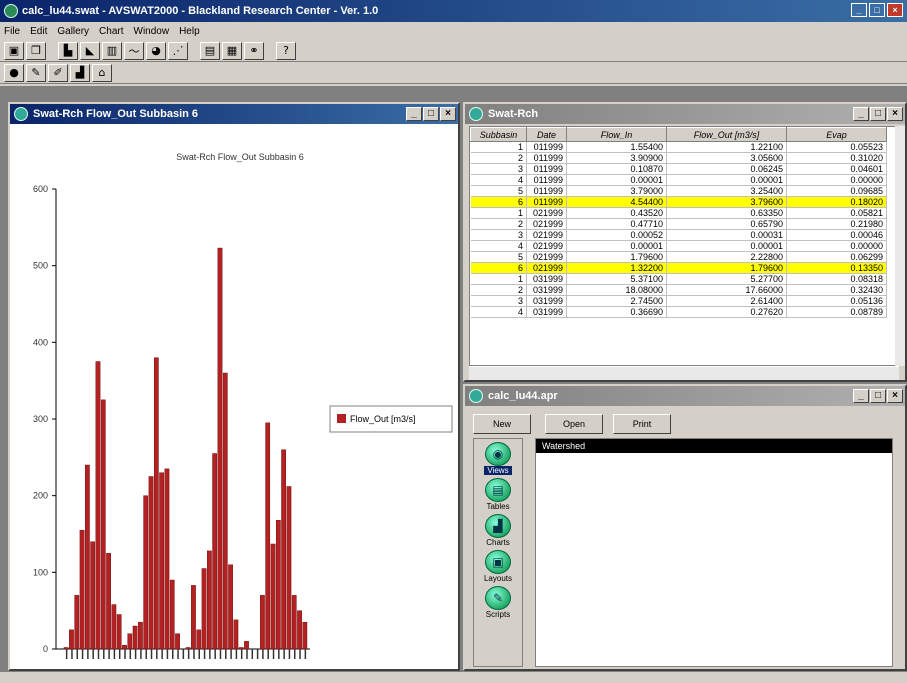 This screenshot has width=907, height=683. What do you see at coordinates (232, 50) in the screenshot?
I see `series-icon: ▦` at bounding box center [232, 50].